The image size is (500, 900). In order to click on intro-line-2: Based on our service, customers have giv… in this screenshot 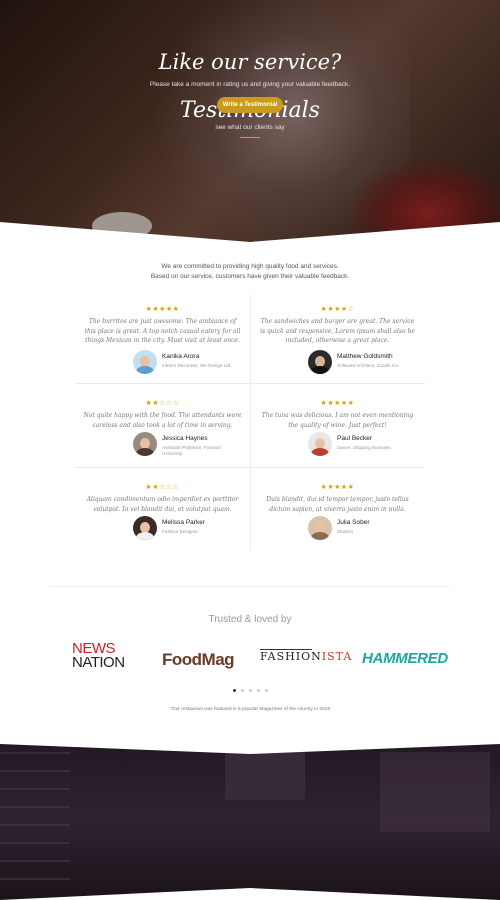, I will do `click(250, 276)`.